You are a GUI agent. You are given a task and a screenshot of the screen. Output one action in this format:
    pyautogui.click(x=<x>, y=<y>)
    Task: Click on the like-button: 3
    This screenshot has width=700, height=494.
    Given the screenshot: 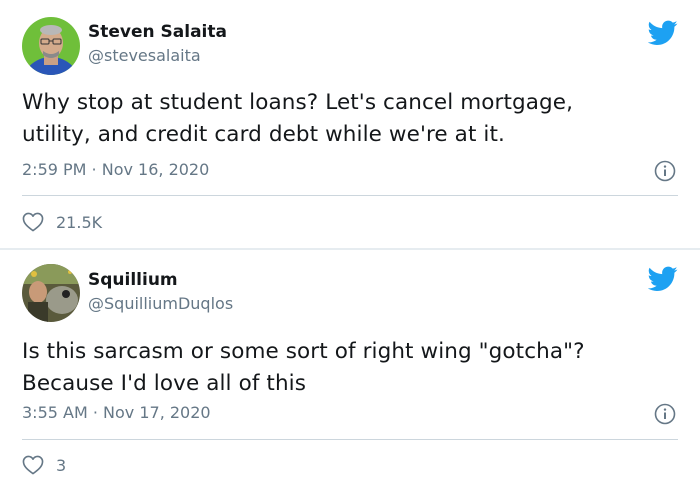 What is the action you would take?
    pyautogui.click(x=44, y=465)
    